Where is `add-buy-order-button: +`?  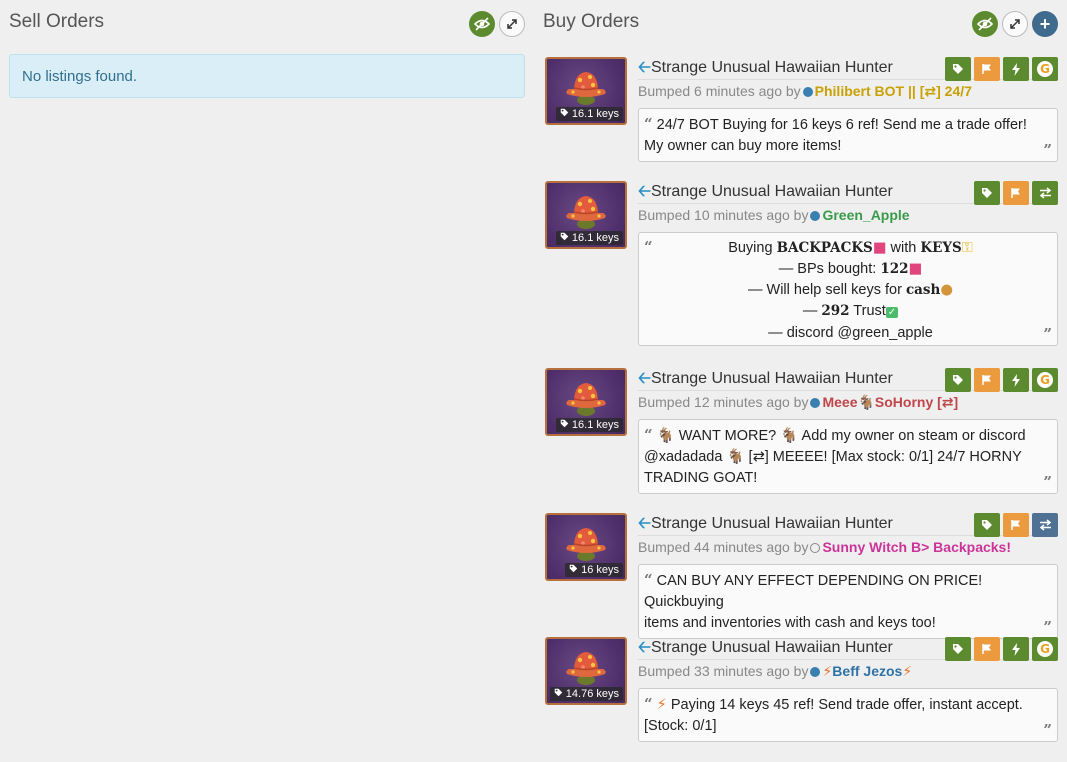
add-buy-order-button: + is located at coordinates (1045, 24).